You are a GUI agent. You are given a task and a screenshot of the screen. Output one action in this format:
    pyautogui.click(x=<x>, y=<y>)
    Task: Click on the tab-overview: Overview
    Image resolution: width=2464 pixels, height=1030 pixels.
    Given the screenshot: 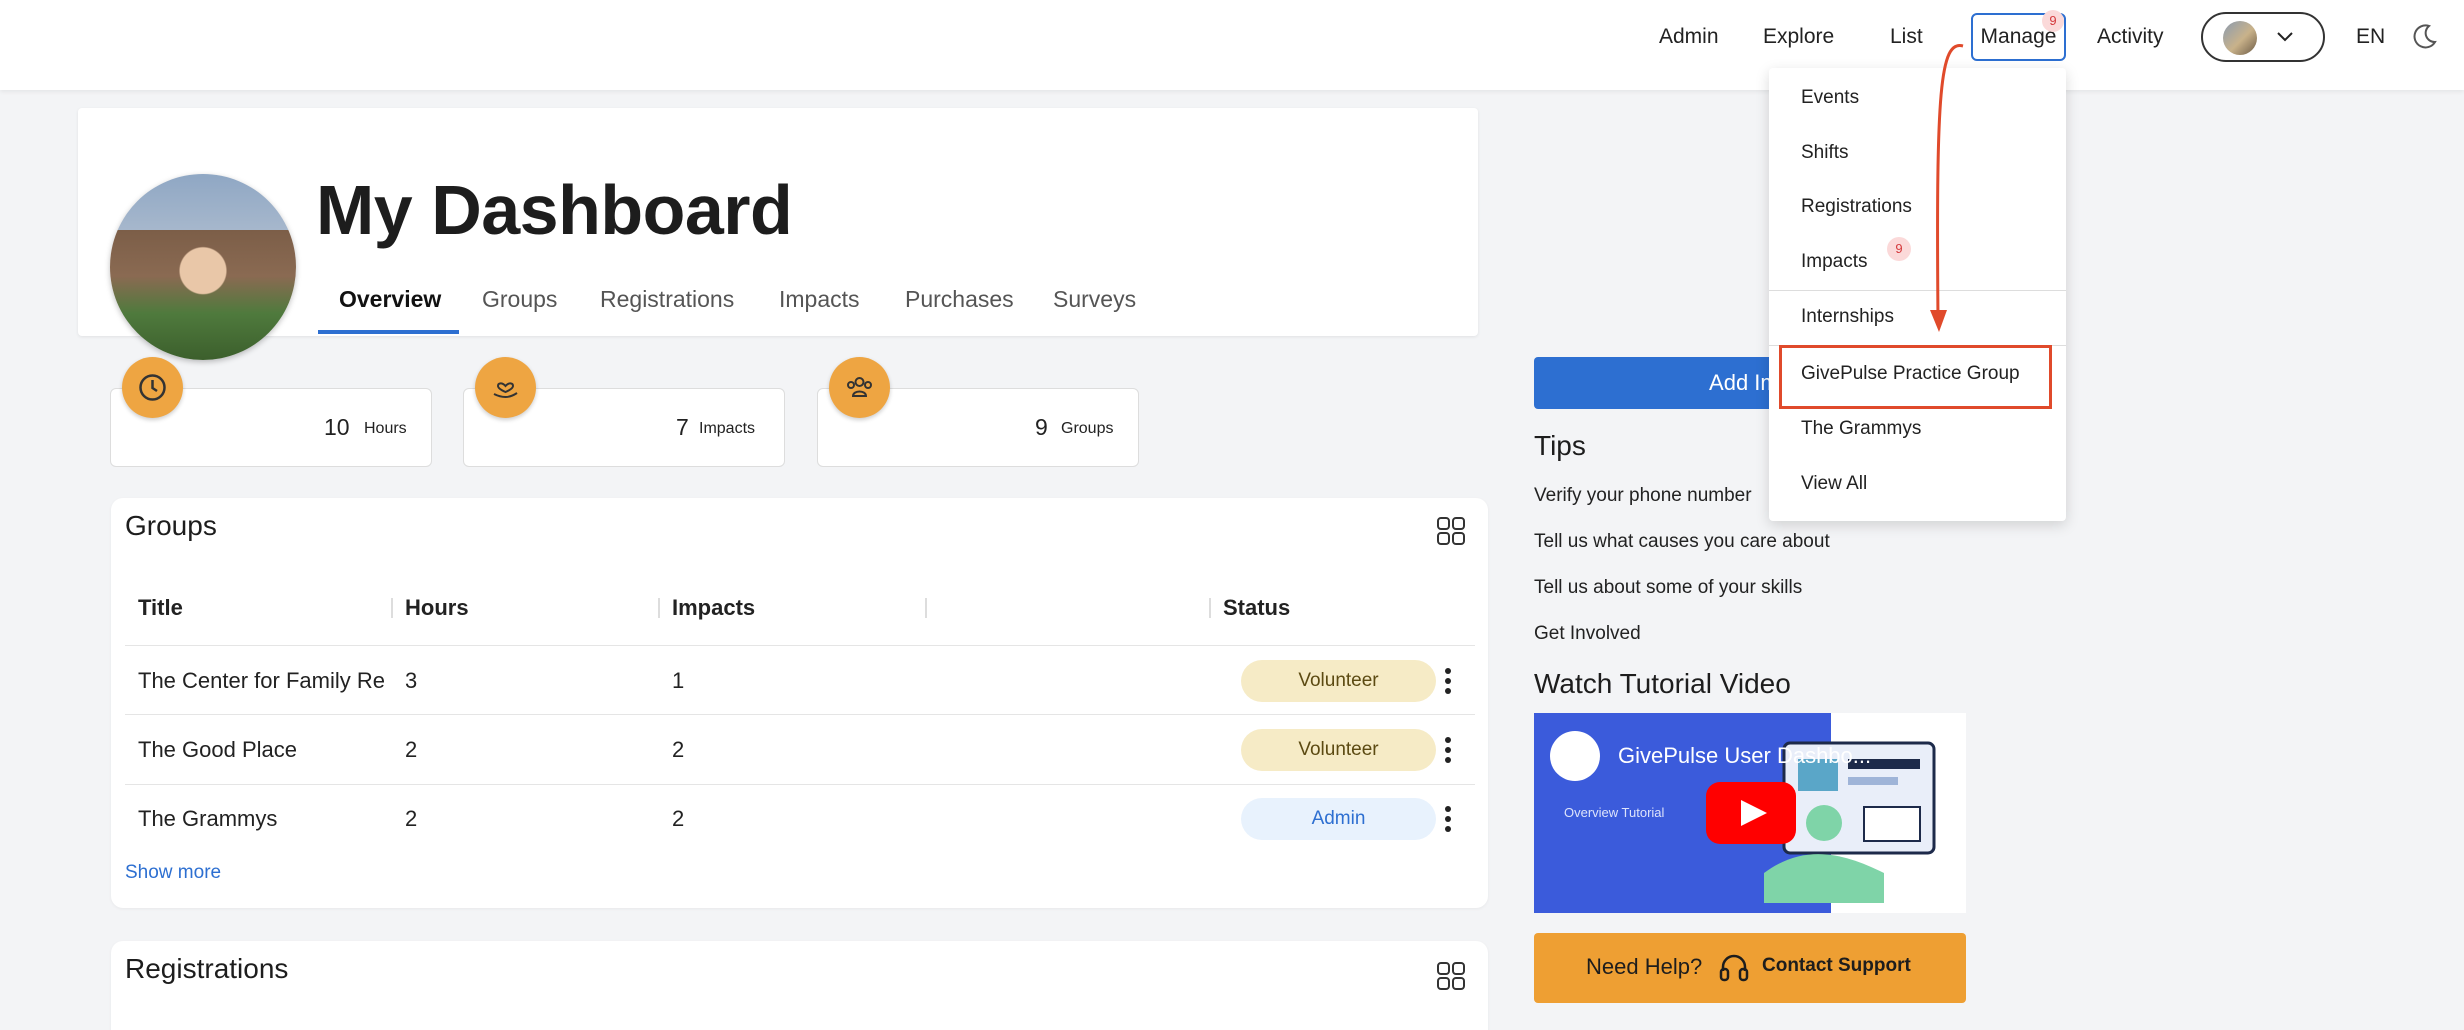 What is the action you would take?
    pyautogui.click(x=390, y=299)
    